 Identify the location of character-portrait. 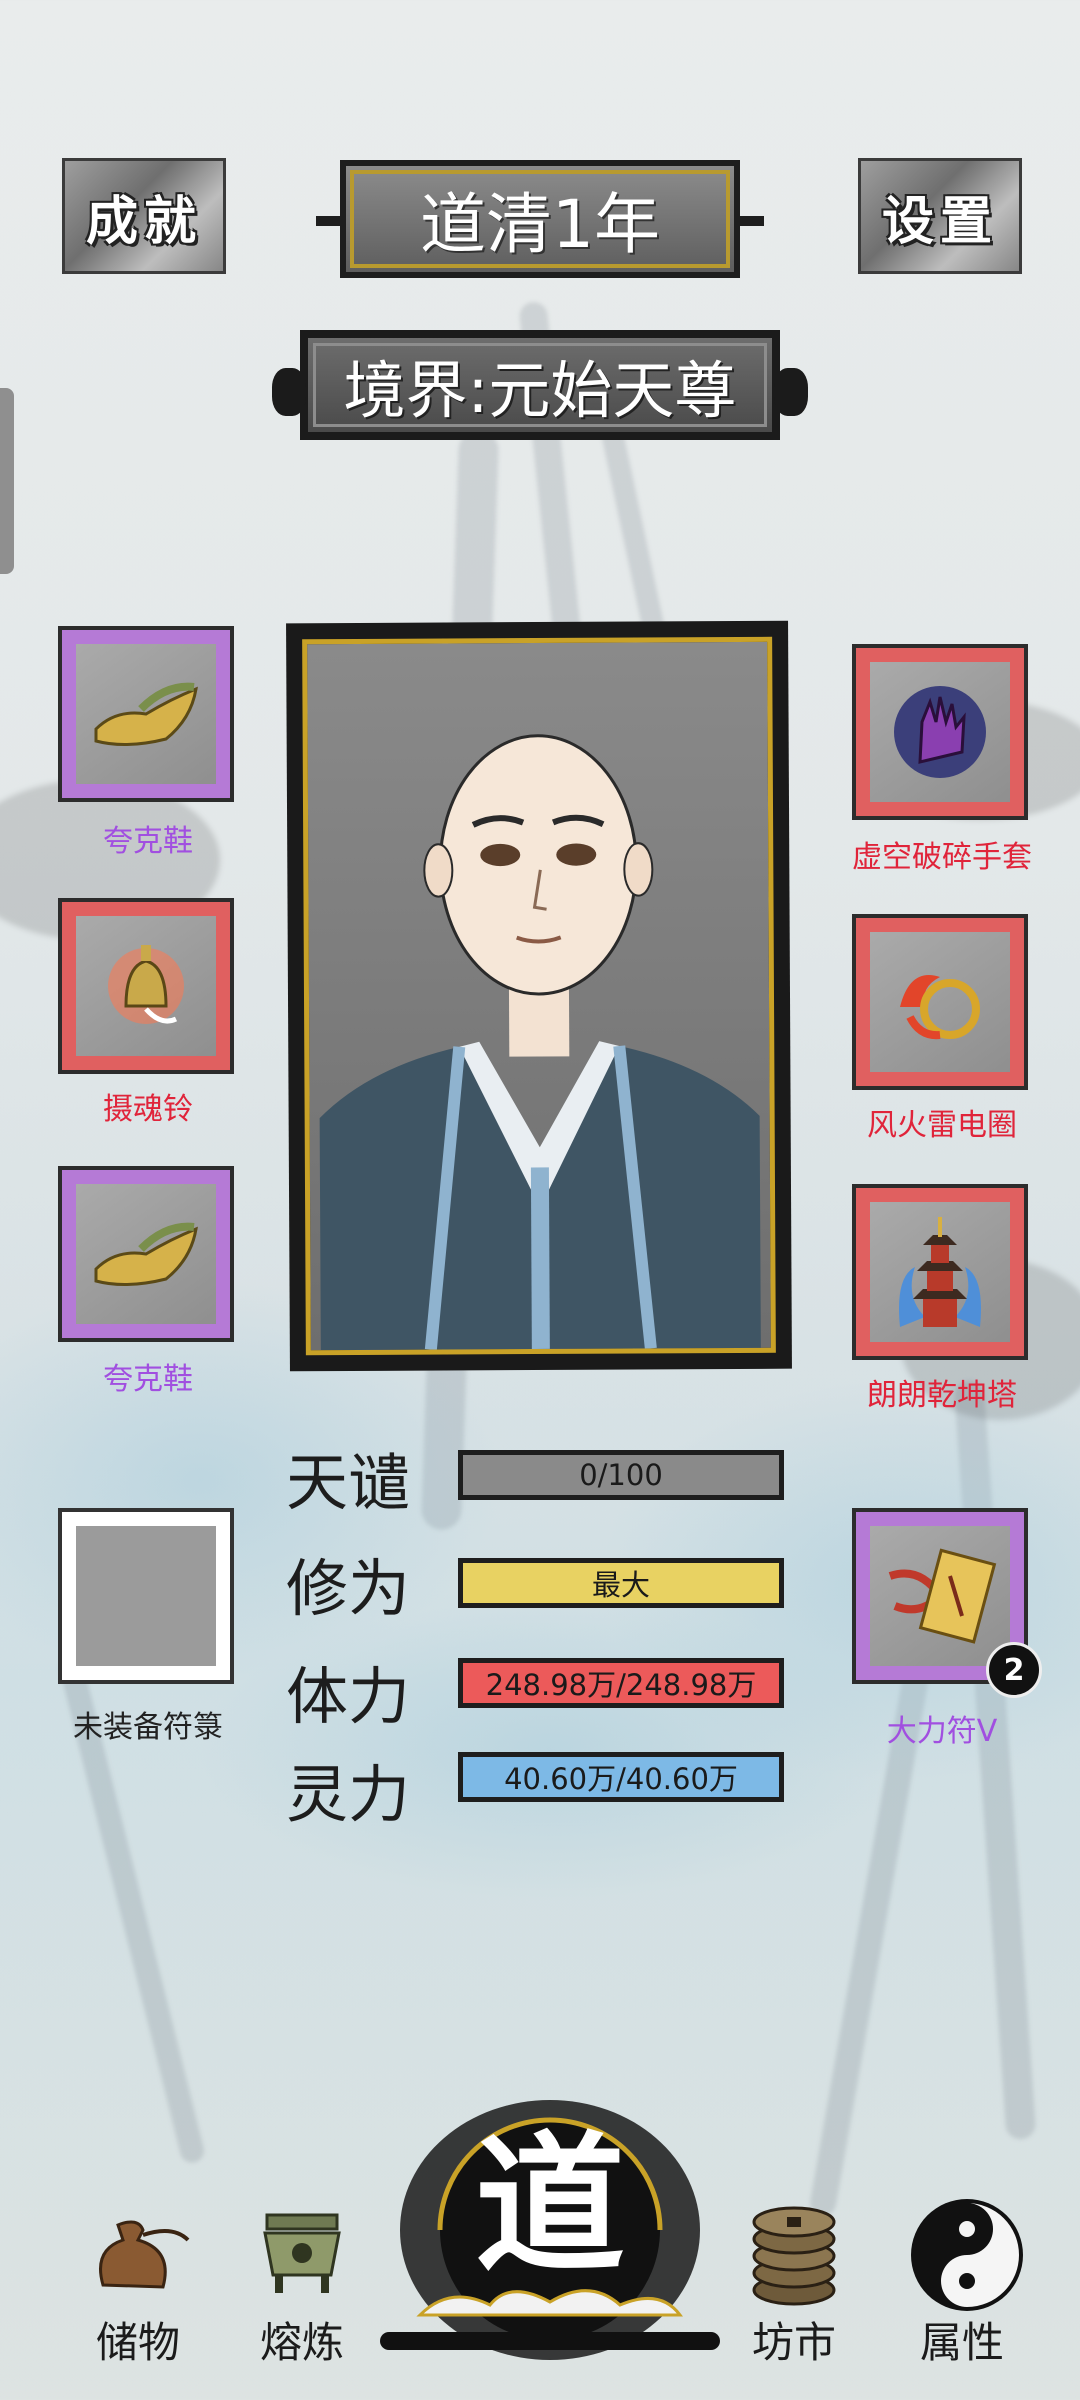
(539, 996).